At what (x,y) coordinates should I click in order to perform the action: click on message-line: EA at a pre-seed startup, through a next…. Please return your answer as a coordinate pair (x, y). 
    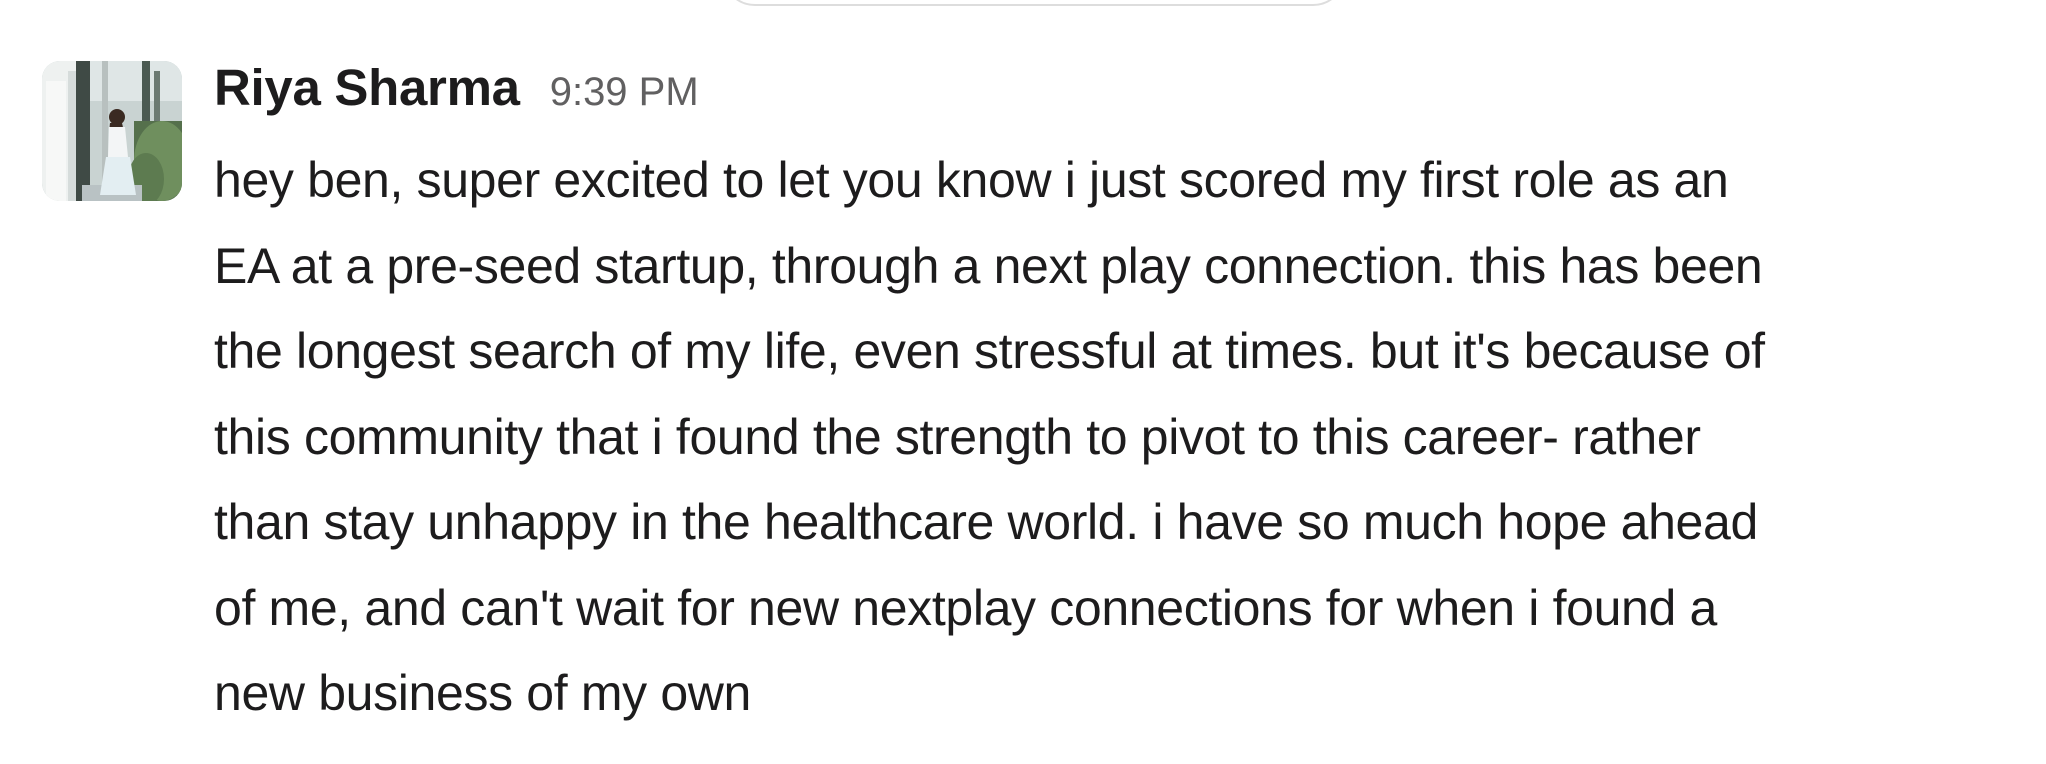
    Looking at the image, I should click on (988, 265).